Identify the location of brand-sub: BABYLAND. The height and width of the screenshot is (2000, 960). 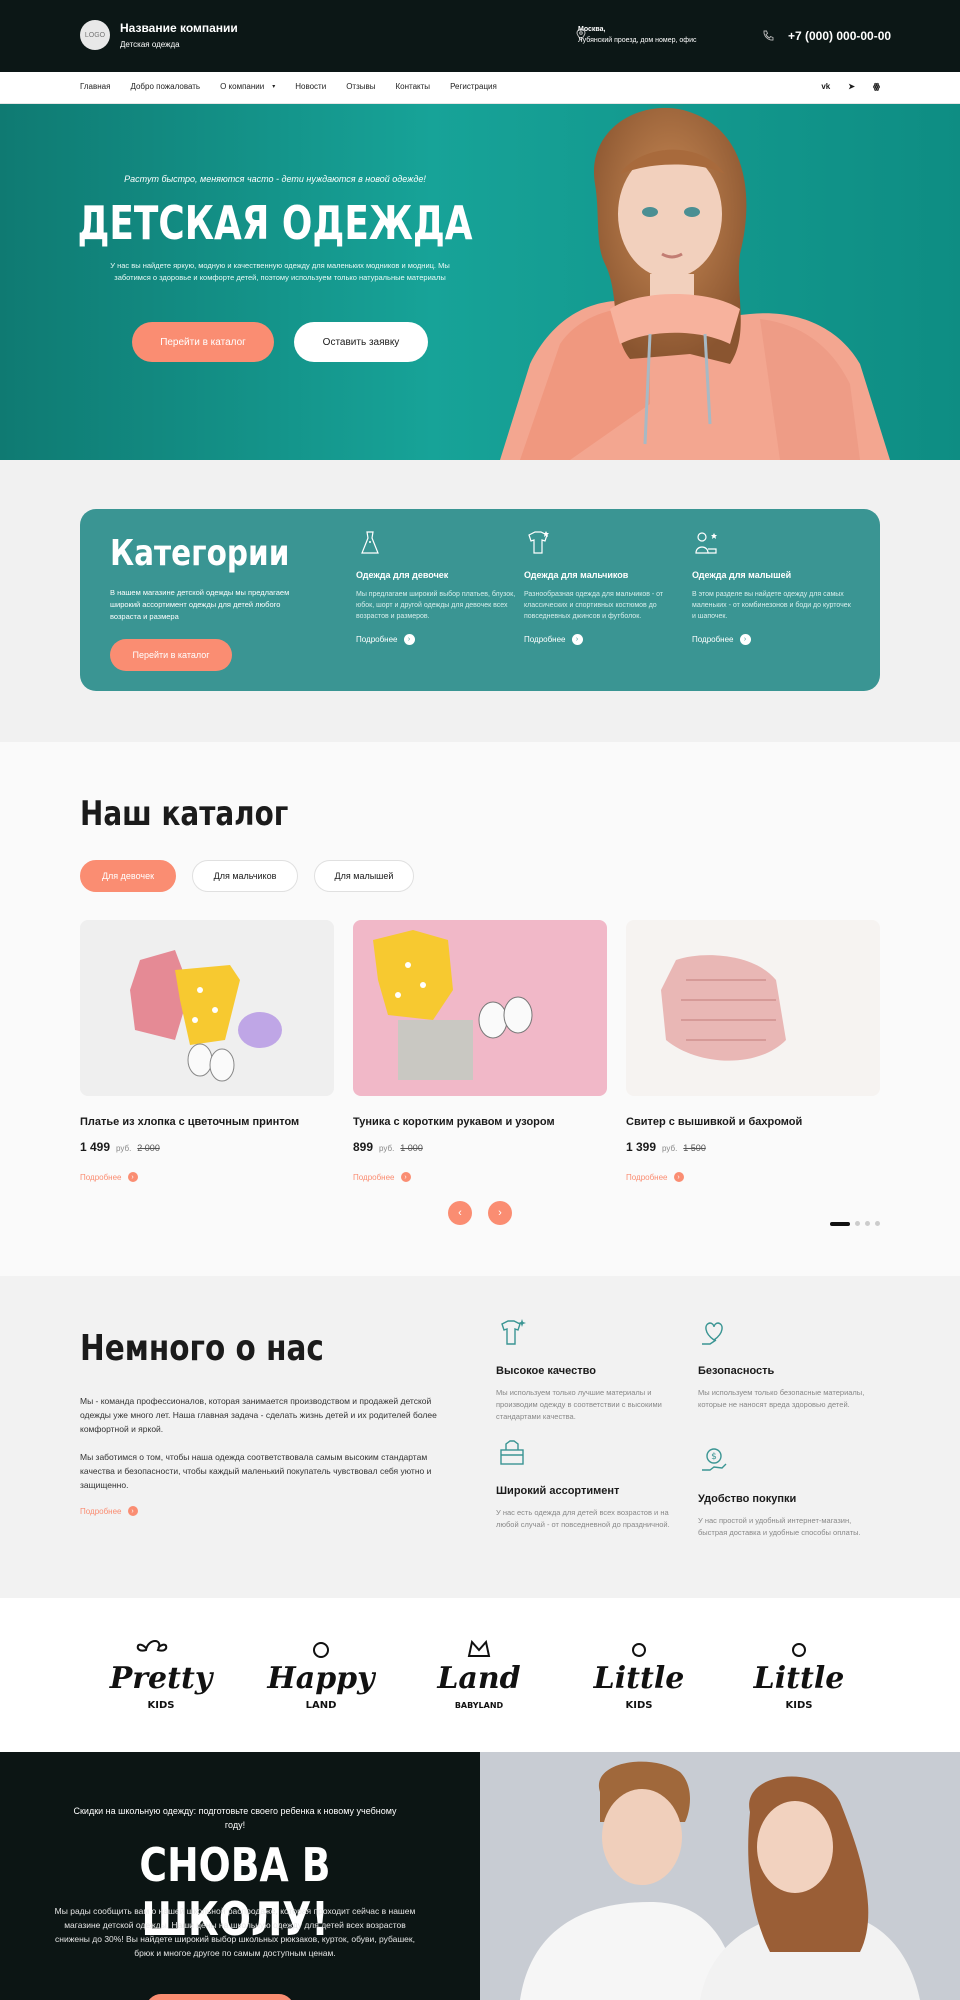
(479, 1705).